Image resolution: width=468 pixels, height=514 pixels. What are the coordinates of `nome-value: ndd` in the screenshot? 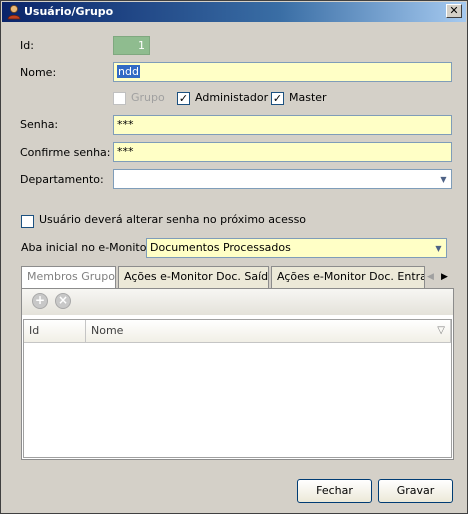 It's located at (128, 71).